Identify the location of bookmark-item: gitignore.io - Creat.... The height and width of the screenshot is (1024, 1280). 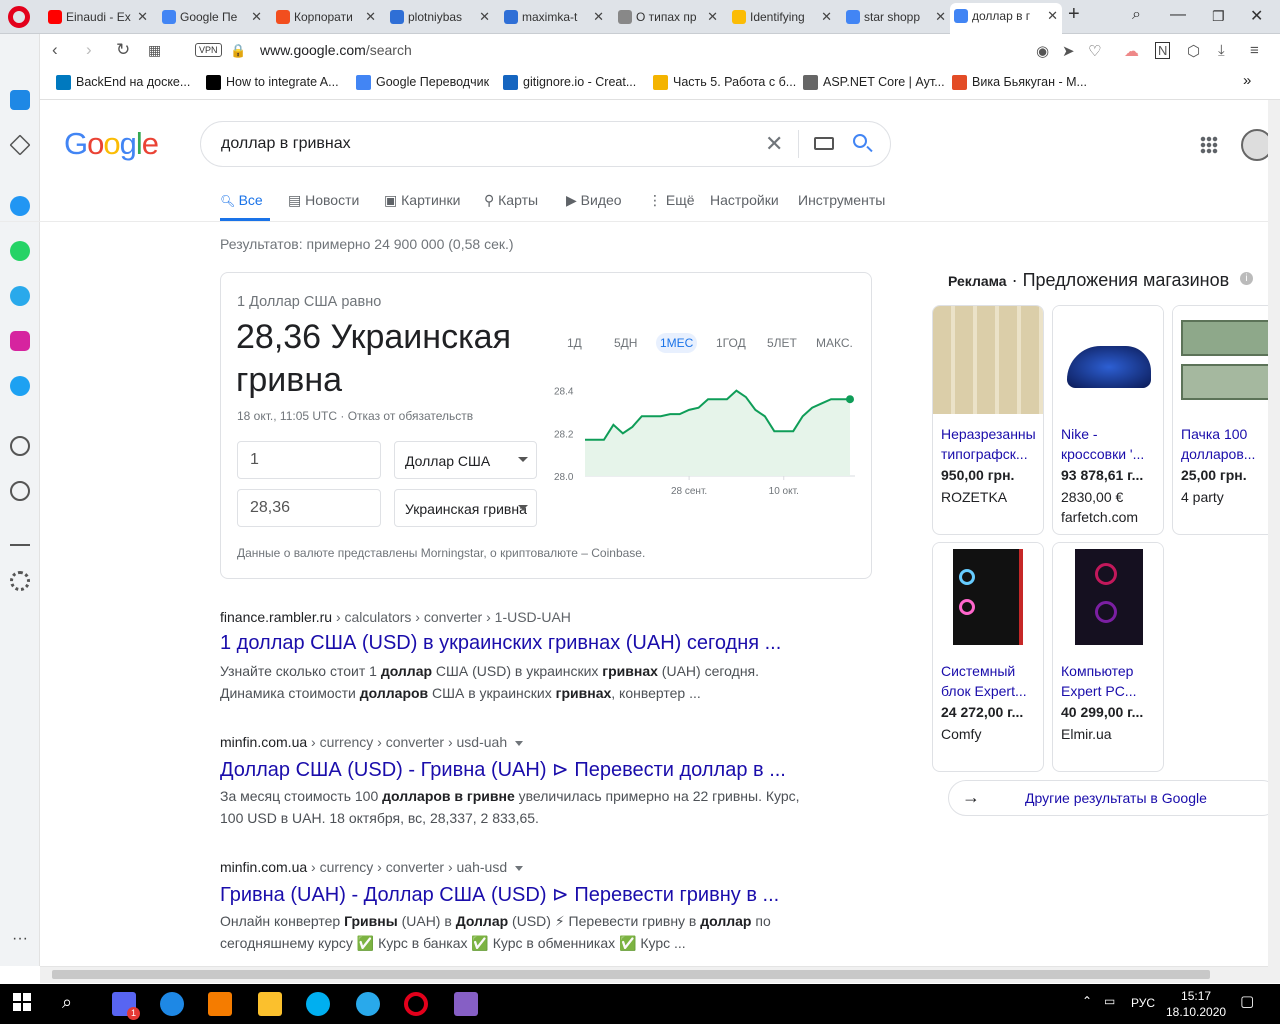
(569, 82).